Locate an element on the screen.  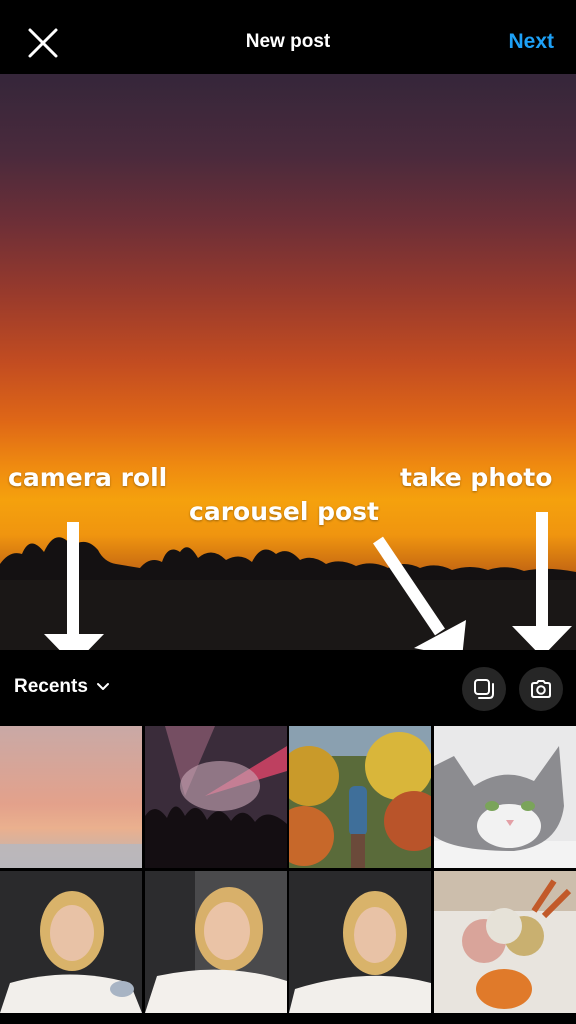
multi-select-icon is located at coordinates (484, 689).